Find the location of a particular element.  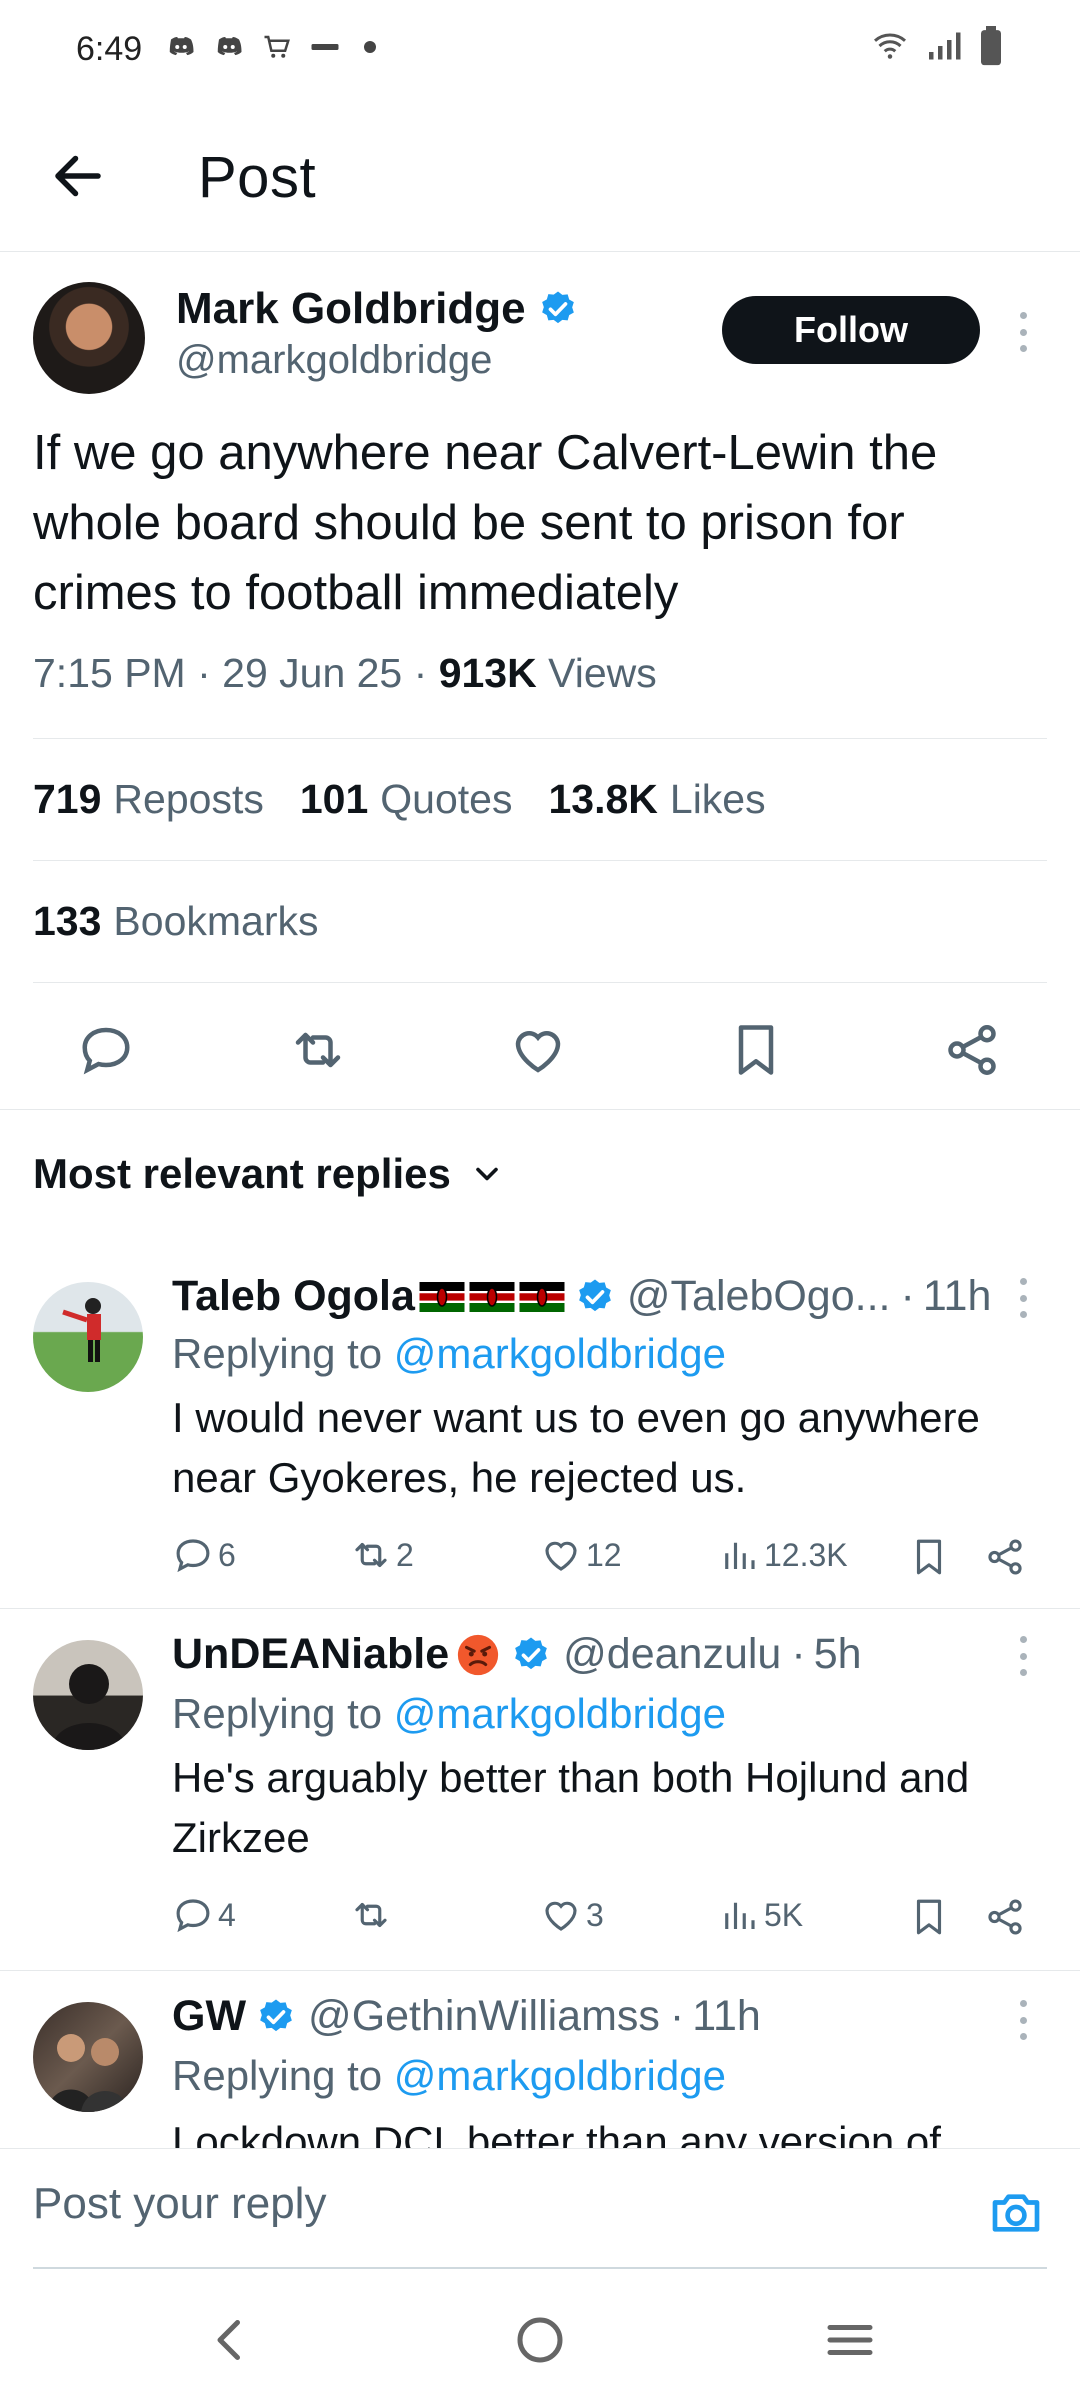

reply-repost-button is located at coordinates (373, 1915).